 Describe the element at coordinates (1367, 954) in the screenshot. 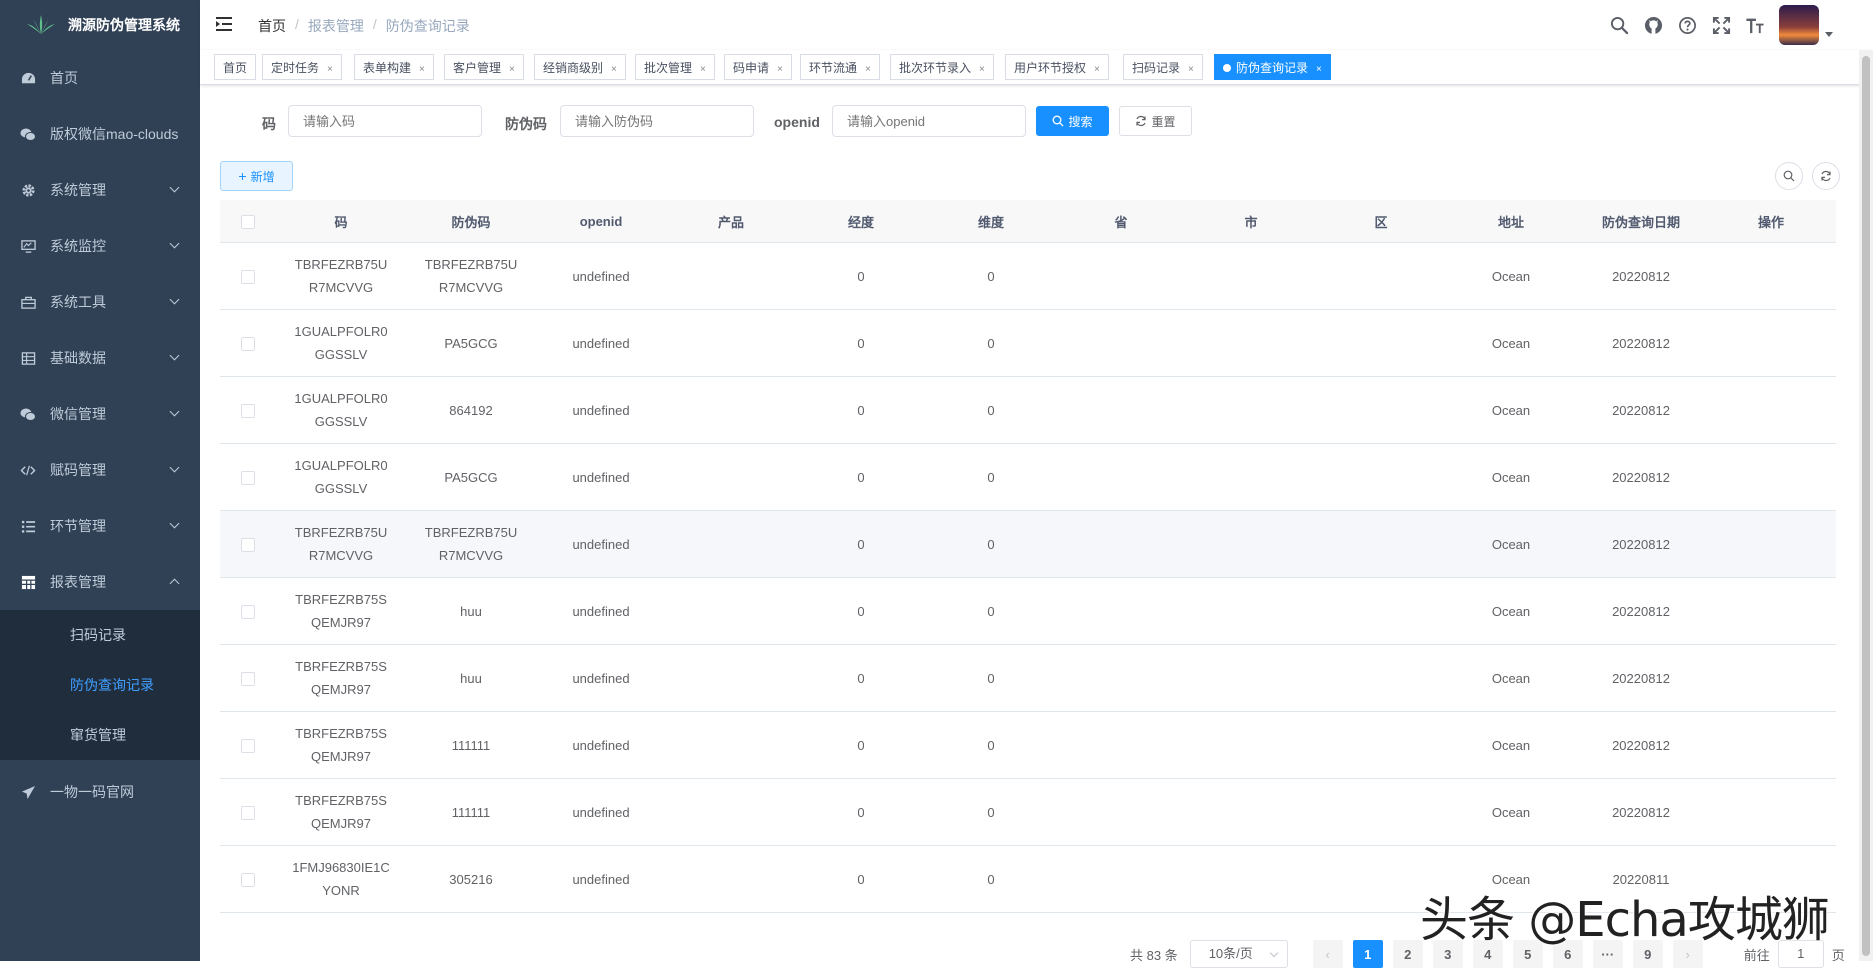

I see `page-button: 1` at that location.